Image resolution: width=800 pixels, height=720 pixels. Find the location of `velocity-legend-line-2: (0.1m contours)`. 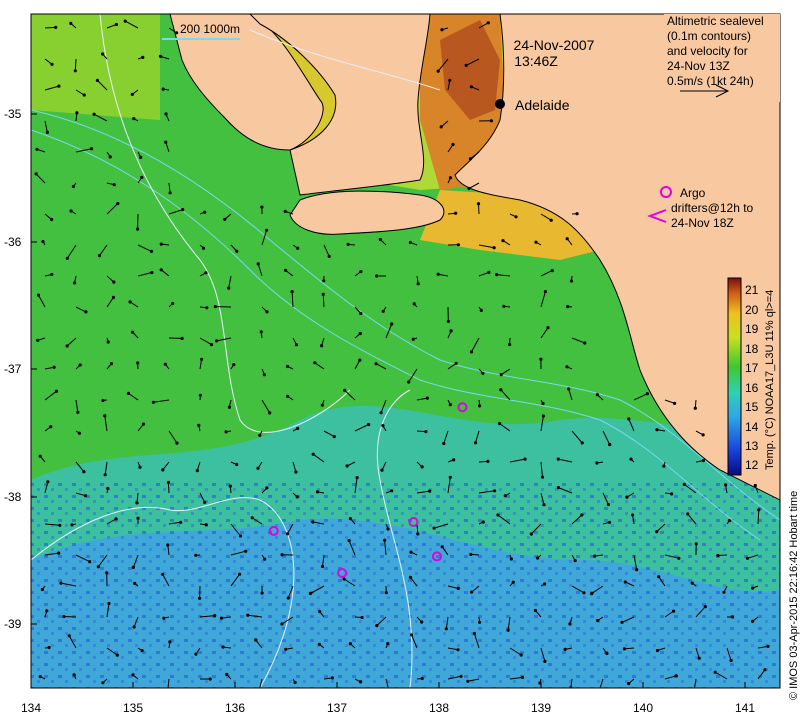

velocity-legend-line-2: (0.1m contours) is located at coordinates (709, 36).